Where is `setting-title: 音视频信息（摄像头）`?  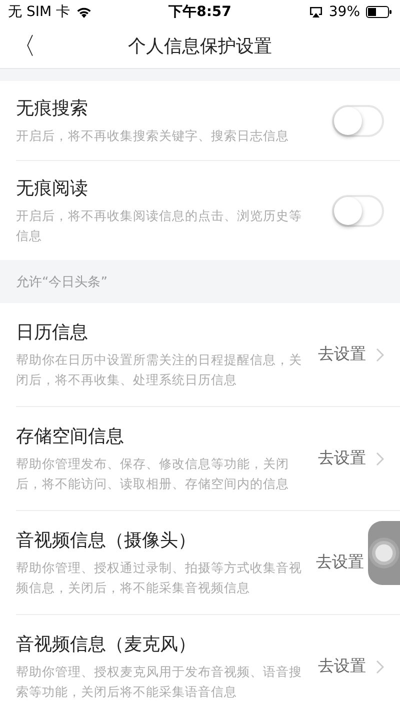 setting-title: 音视频信息（摄像头） is located at coordinates (106, 540).